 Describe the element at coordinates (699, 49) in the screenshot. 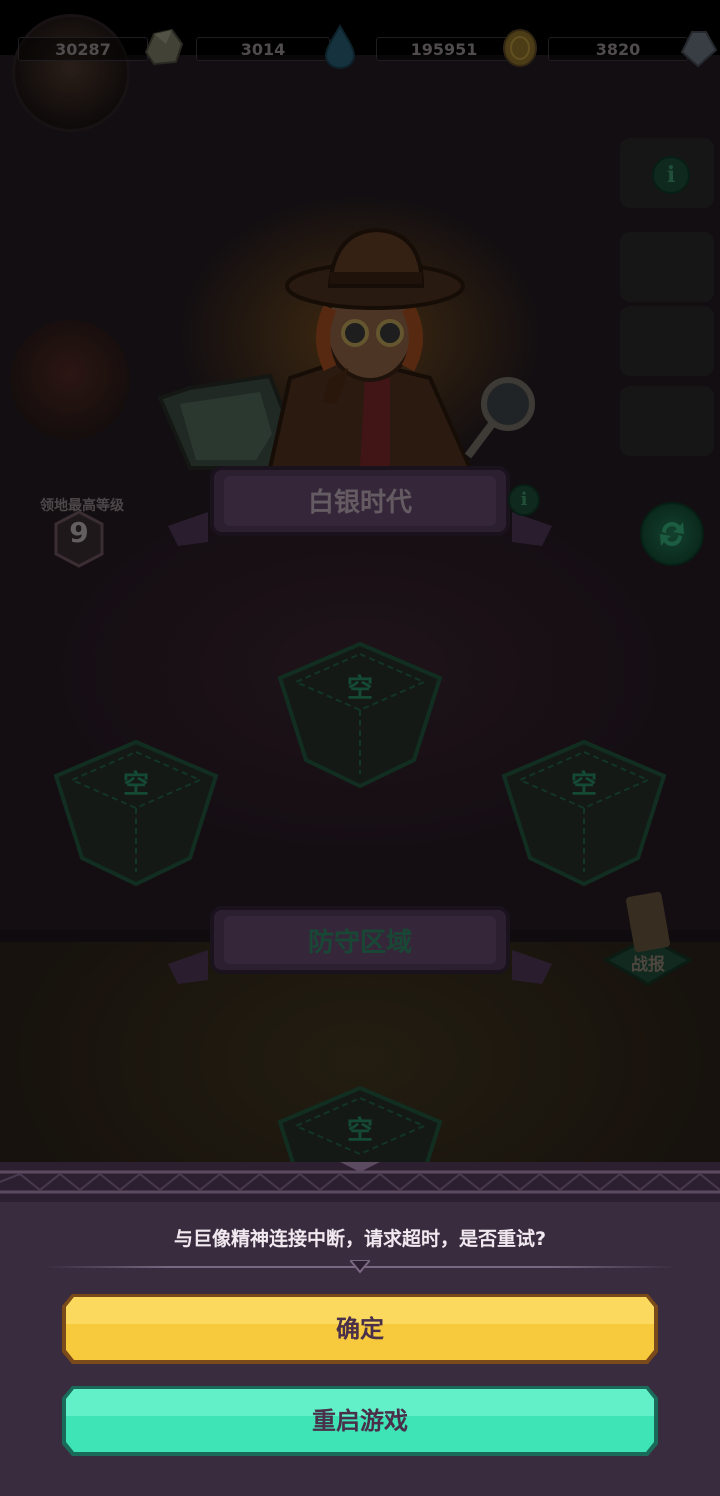

I see `crystal-icon` at that location.